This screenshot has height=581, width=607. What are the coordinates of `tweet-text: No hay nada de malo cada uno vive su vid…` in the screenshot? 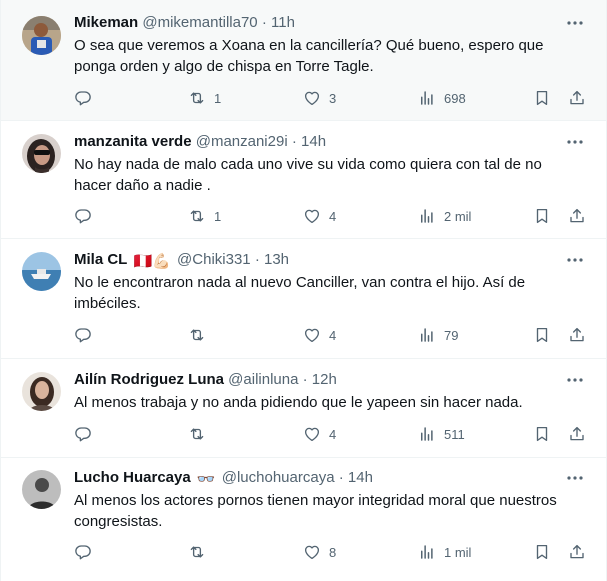 It's located at (308, 175).